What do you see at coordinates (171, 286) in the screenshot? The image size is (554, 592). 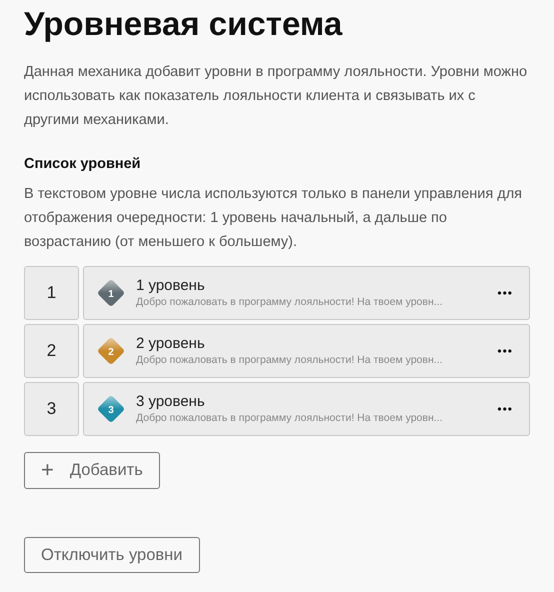 I see `level-name: 1 уровень` at bounding box center [171, 286].